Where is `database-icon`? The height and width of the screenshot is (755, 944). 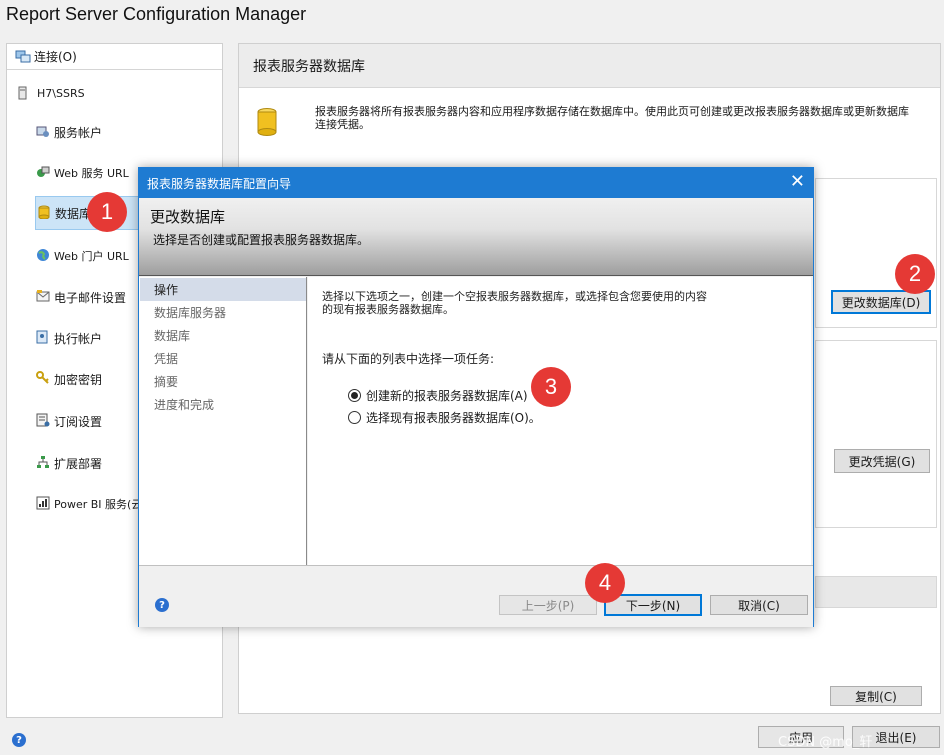
database-icon is located at coordinates (44, 213).